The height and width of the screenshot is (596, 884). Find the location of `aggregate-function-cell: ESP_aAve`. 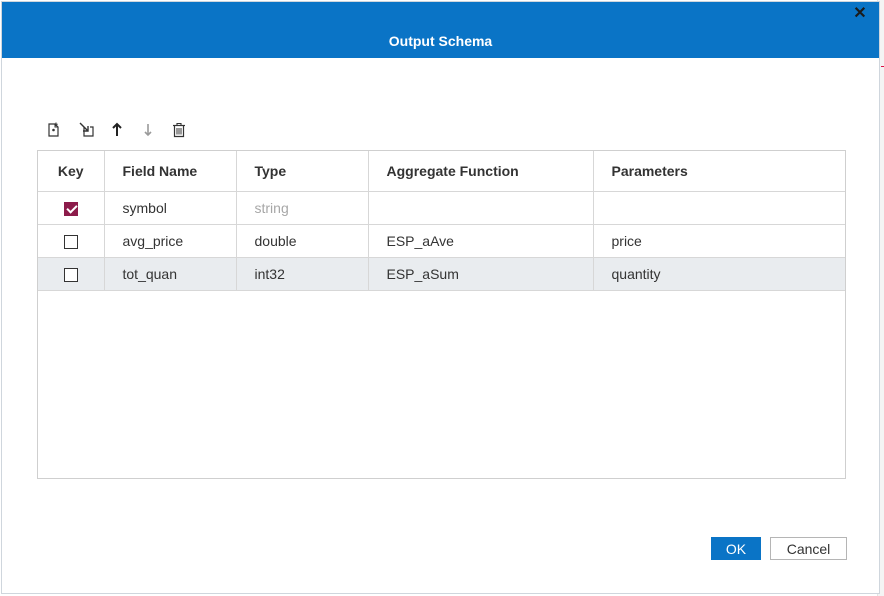

aggregate-function-cell: ESP_aAve is located at coordinates (481, 241).